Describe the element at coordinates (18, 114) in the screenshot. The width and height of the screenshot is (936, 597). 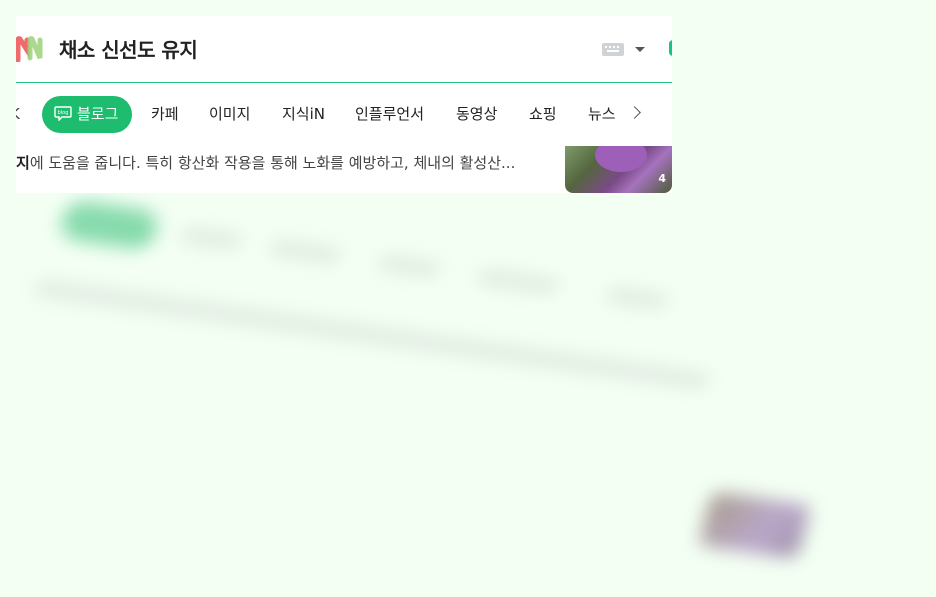
I see `tab-partial: K` at that location.